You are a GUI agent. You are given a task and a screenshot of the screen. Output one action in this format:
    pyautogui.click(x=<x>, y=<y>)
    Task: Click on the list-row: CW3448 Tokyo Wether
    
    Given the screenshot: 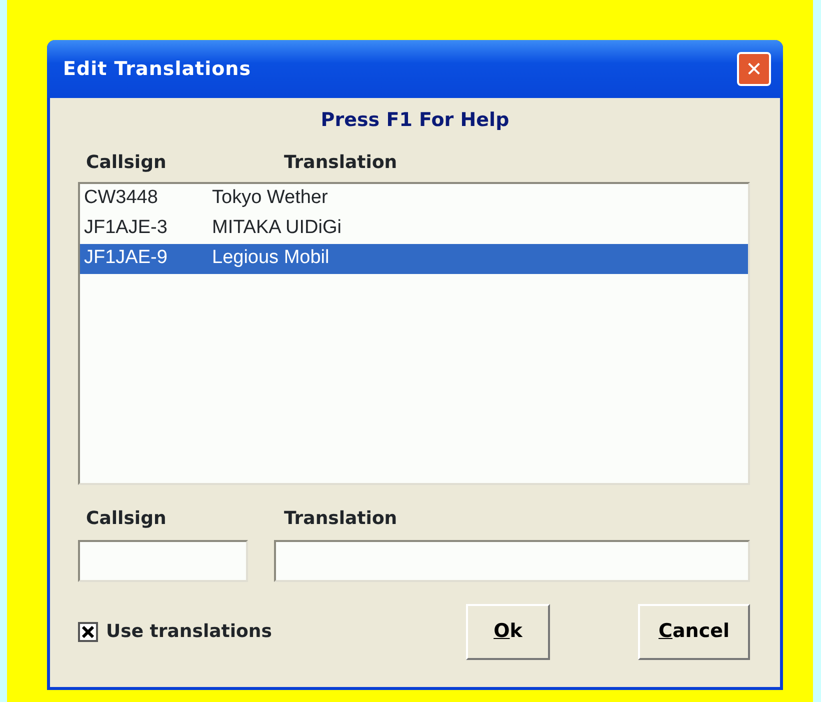 What is the action you would take?
    pyautogui.click(x=414, y=199)
    